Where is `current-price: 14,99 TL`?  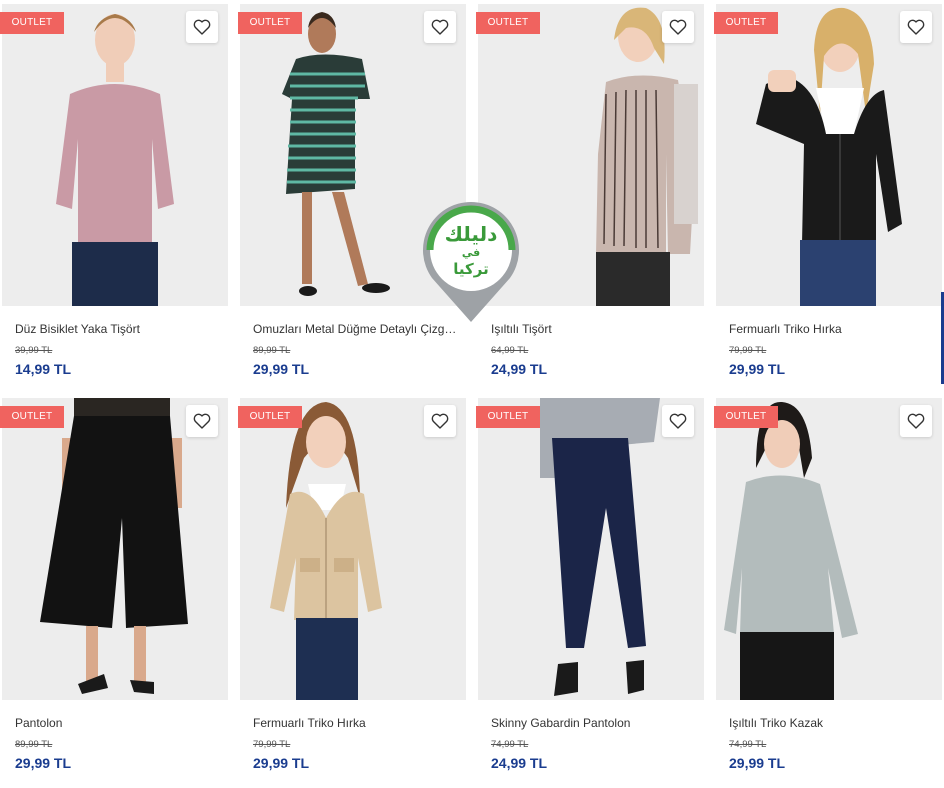
current-price: 14,99 TL is located at coordinates (43, 369).